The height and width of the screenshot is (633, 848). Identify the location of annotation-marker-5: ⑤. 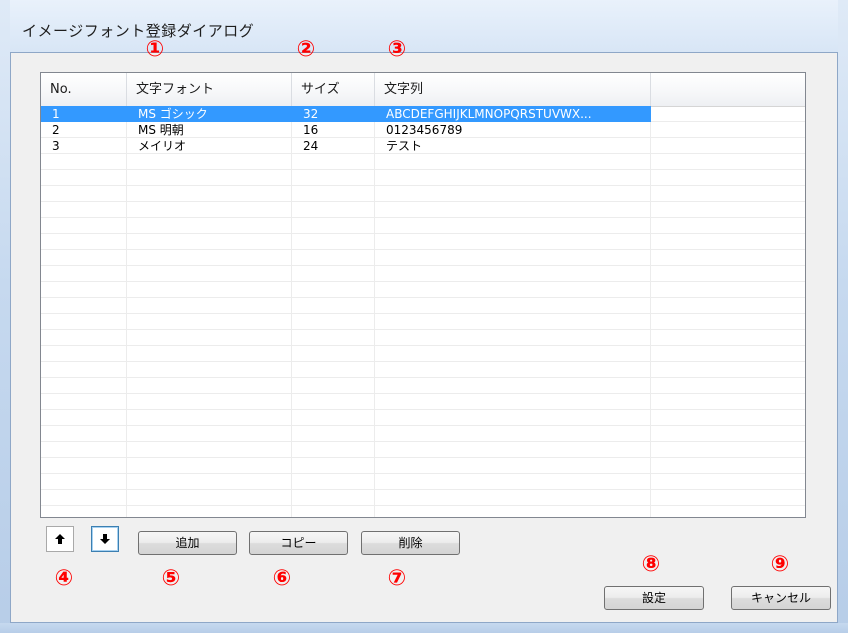
(171, 578).